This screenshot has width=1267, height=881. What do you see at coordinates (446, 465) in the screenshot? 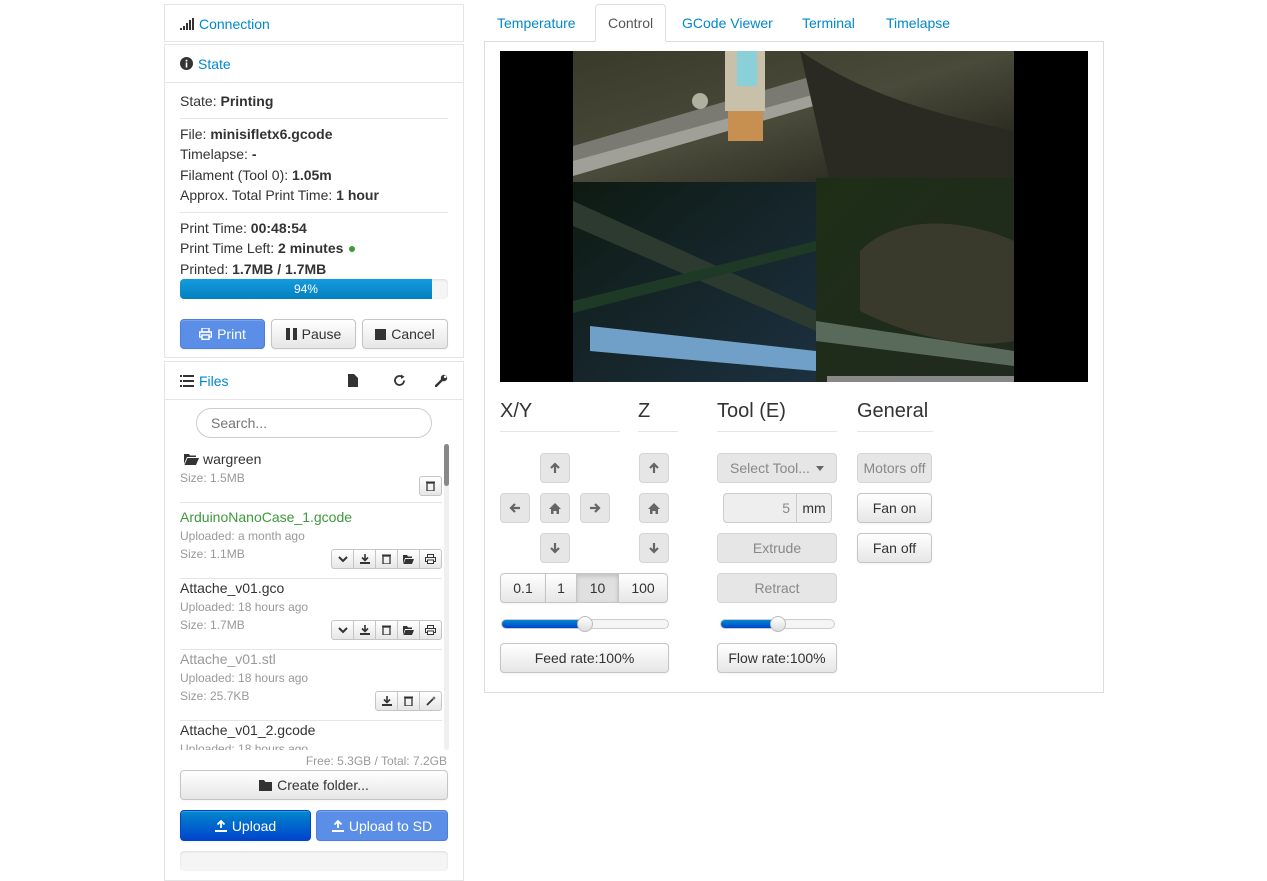
I see `scrollbar-thumb` at bounding box center [446, 465].